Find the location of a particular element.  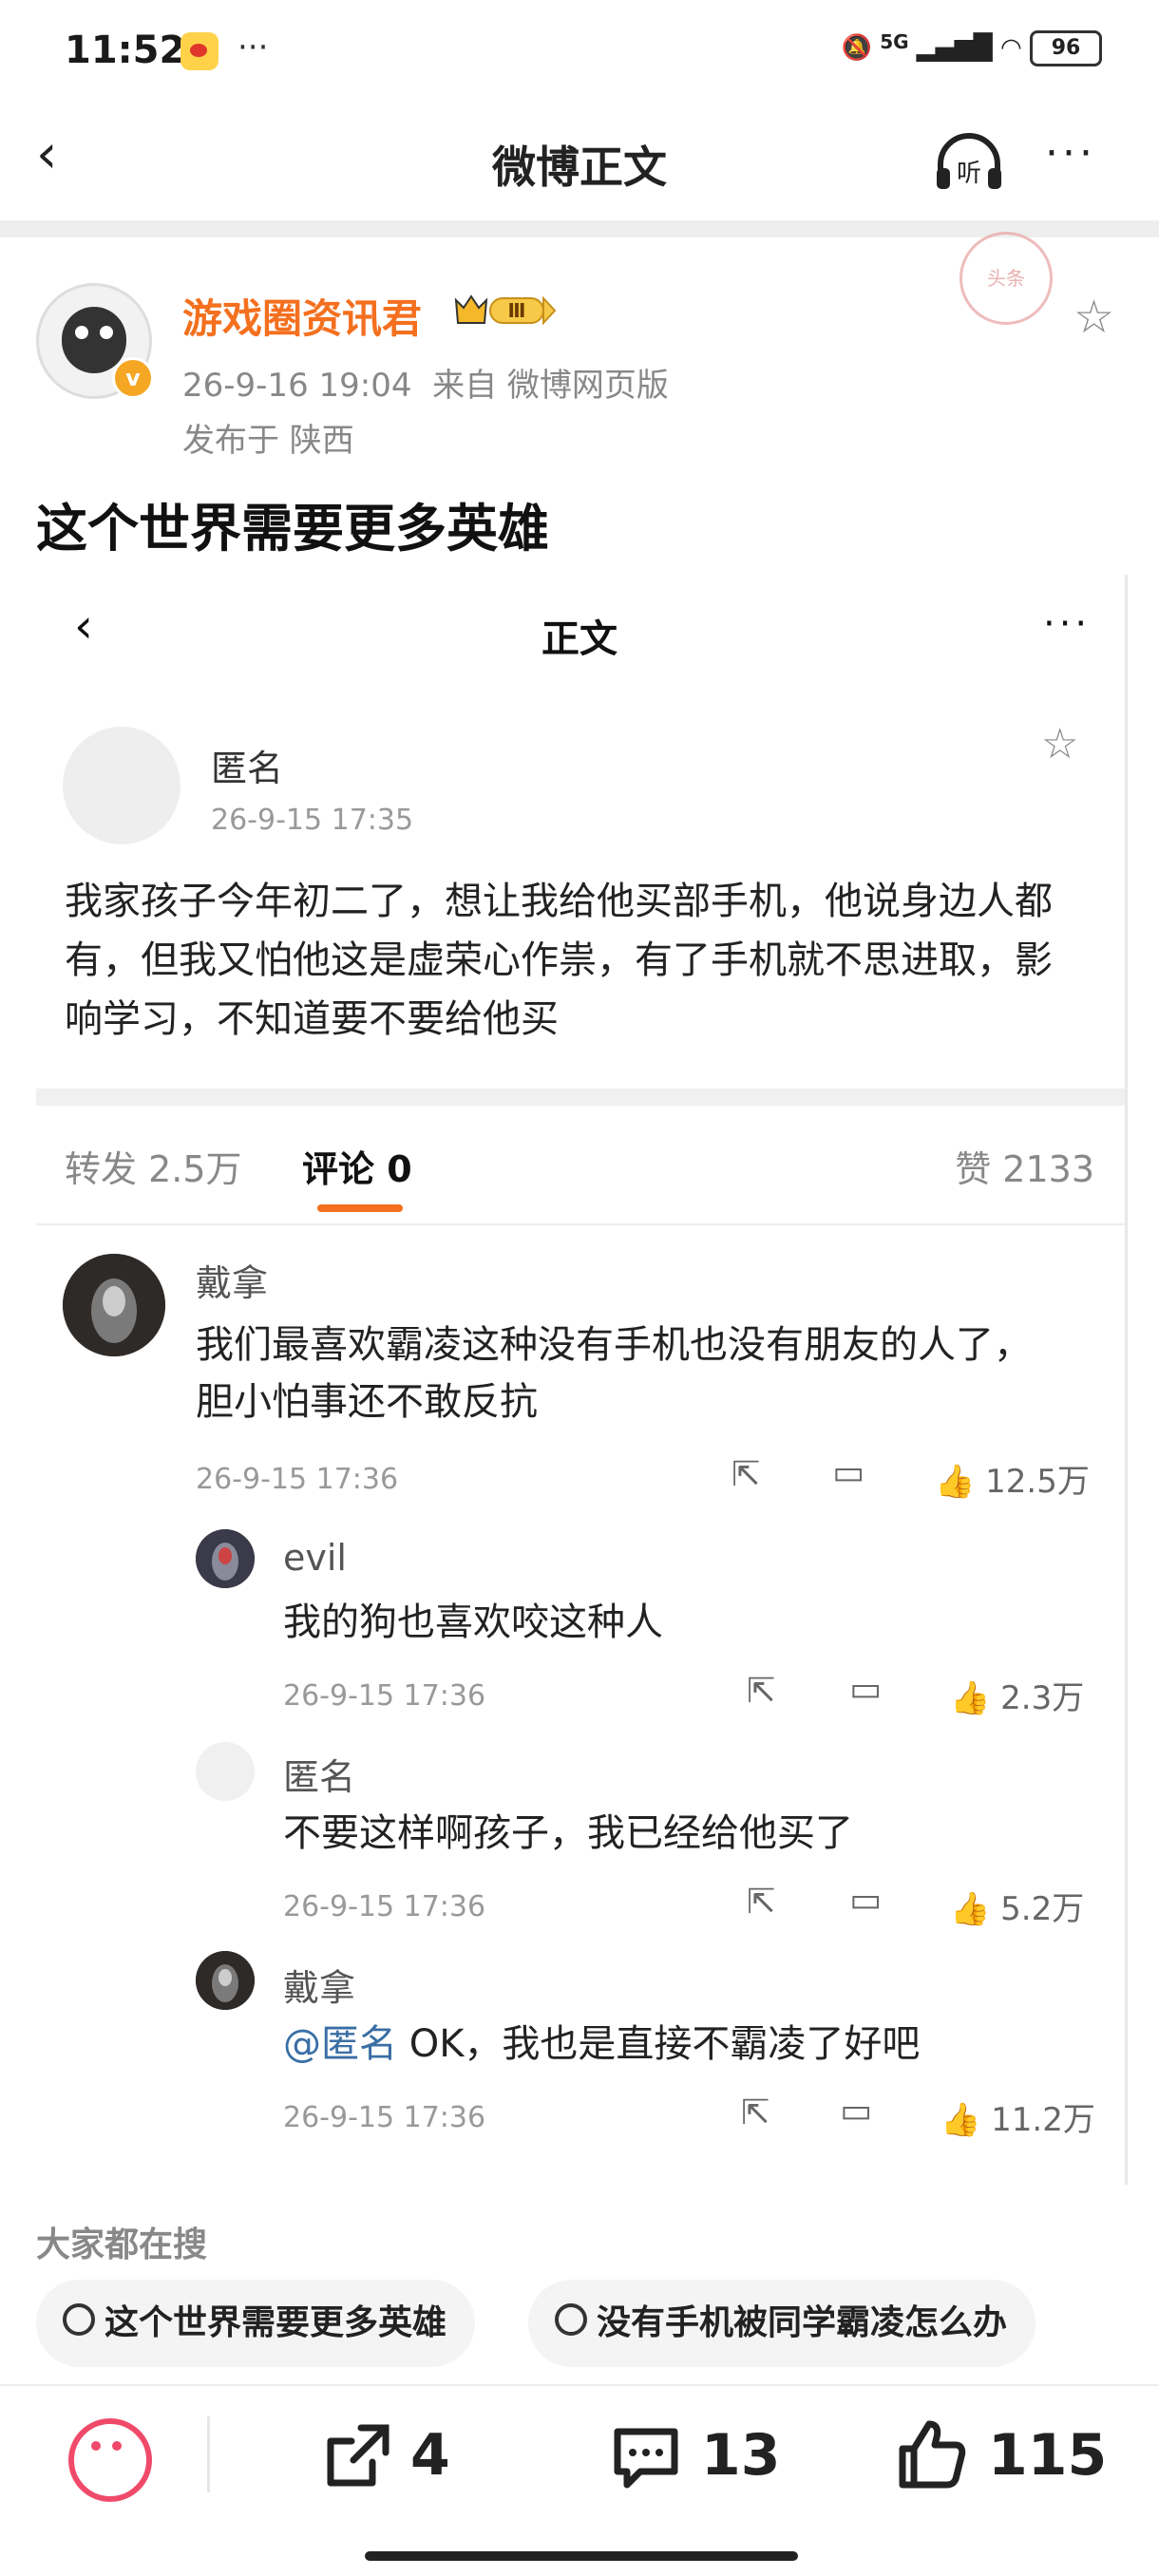

embed-star-icon: ☆ is located at coordinates (1060, 744).